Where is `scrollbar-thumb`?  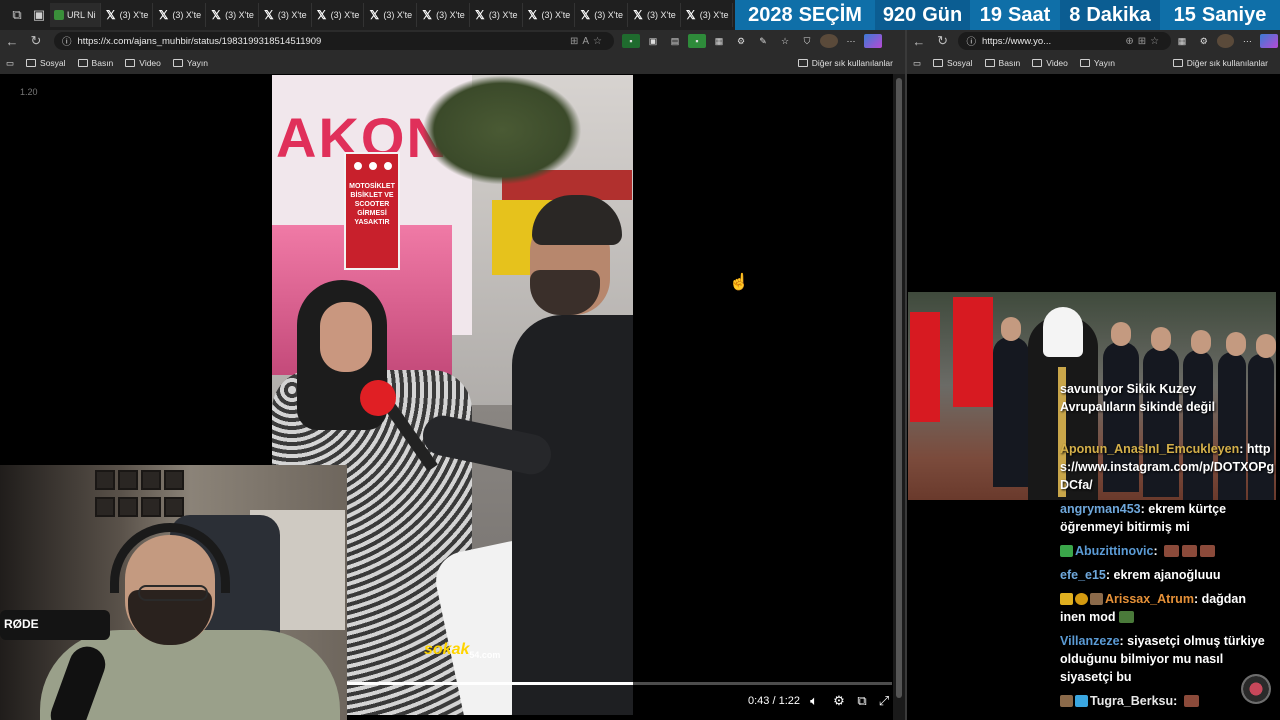
scrollbar-thumb is located at coordinates (899, 388).